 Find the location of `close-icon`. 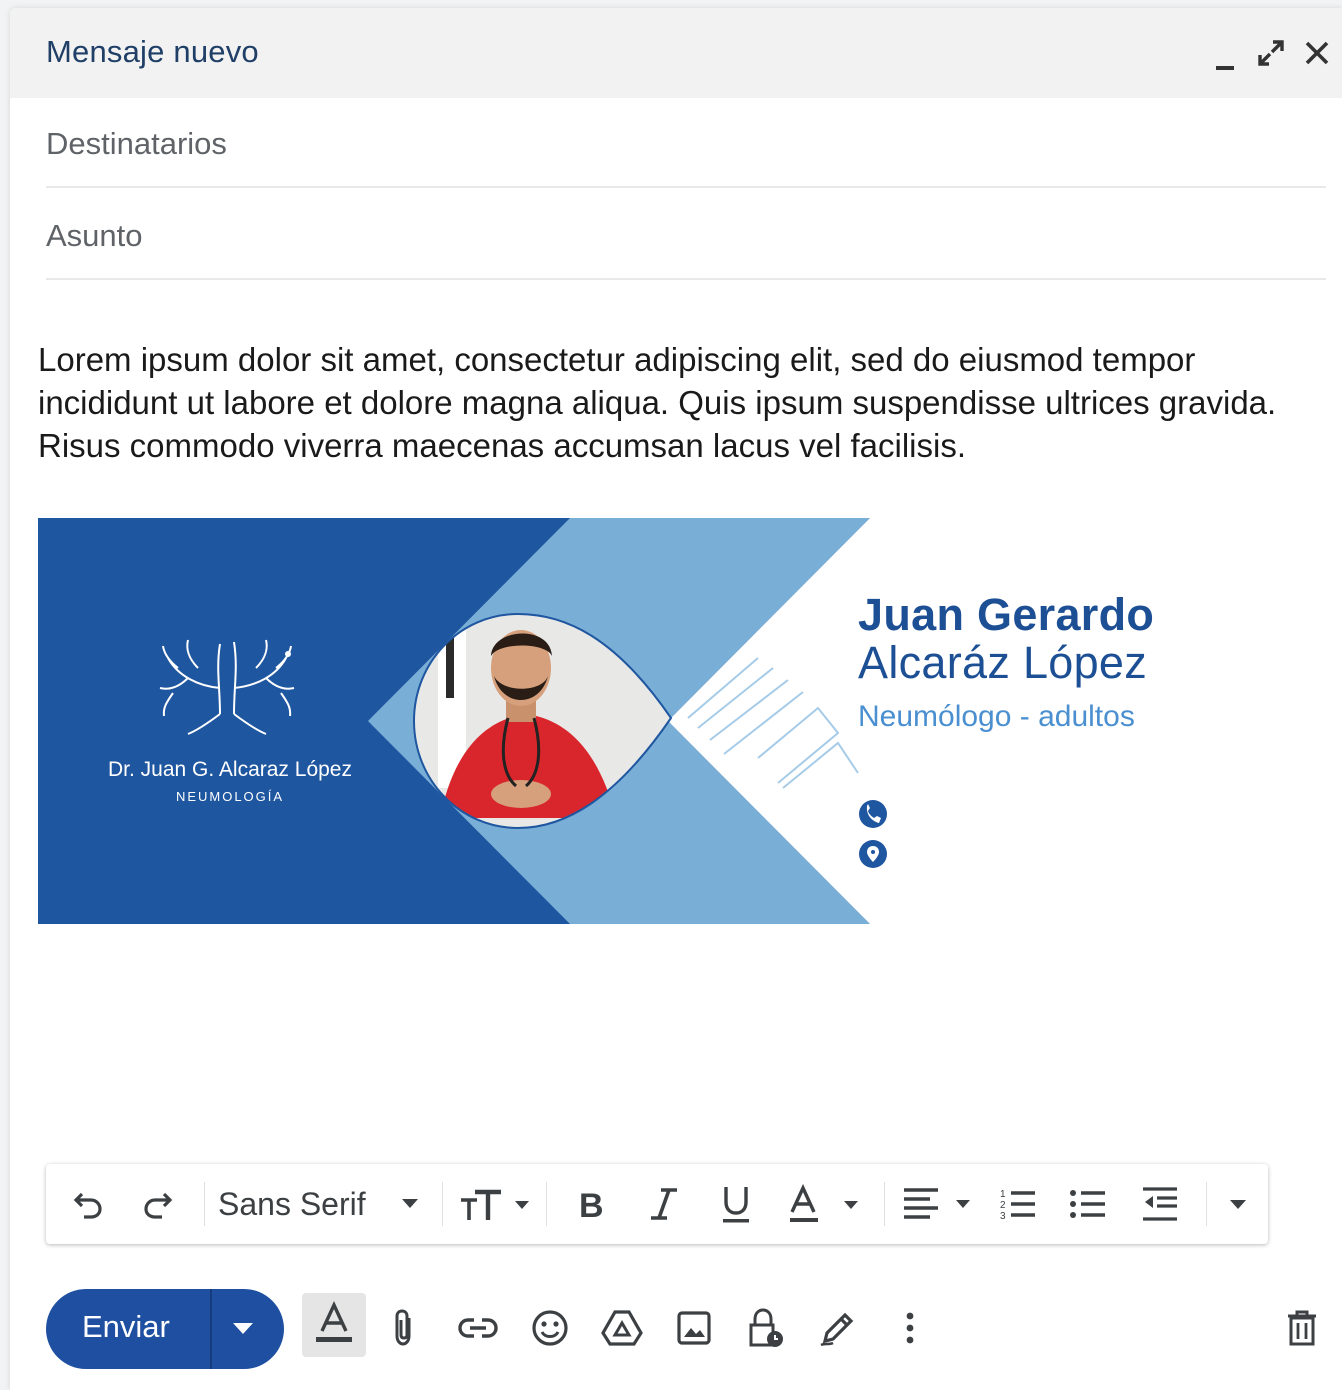

close-icon is located at coordinates (1317, 55).